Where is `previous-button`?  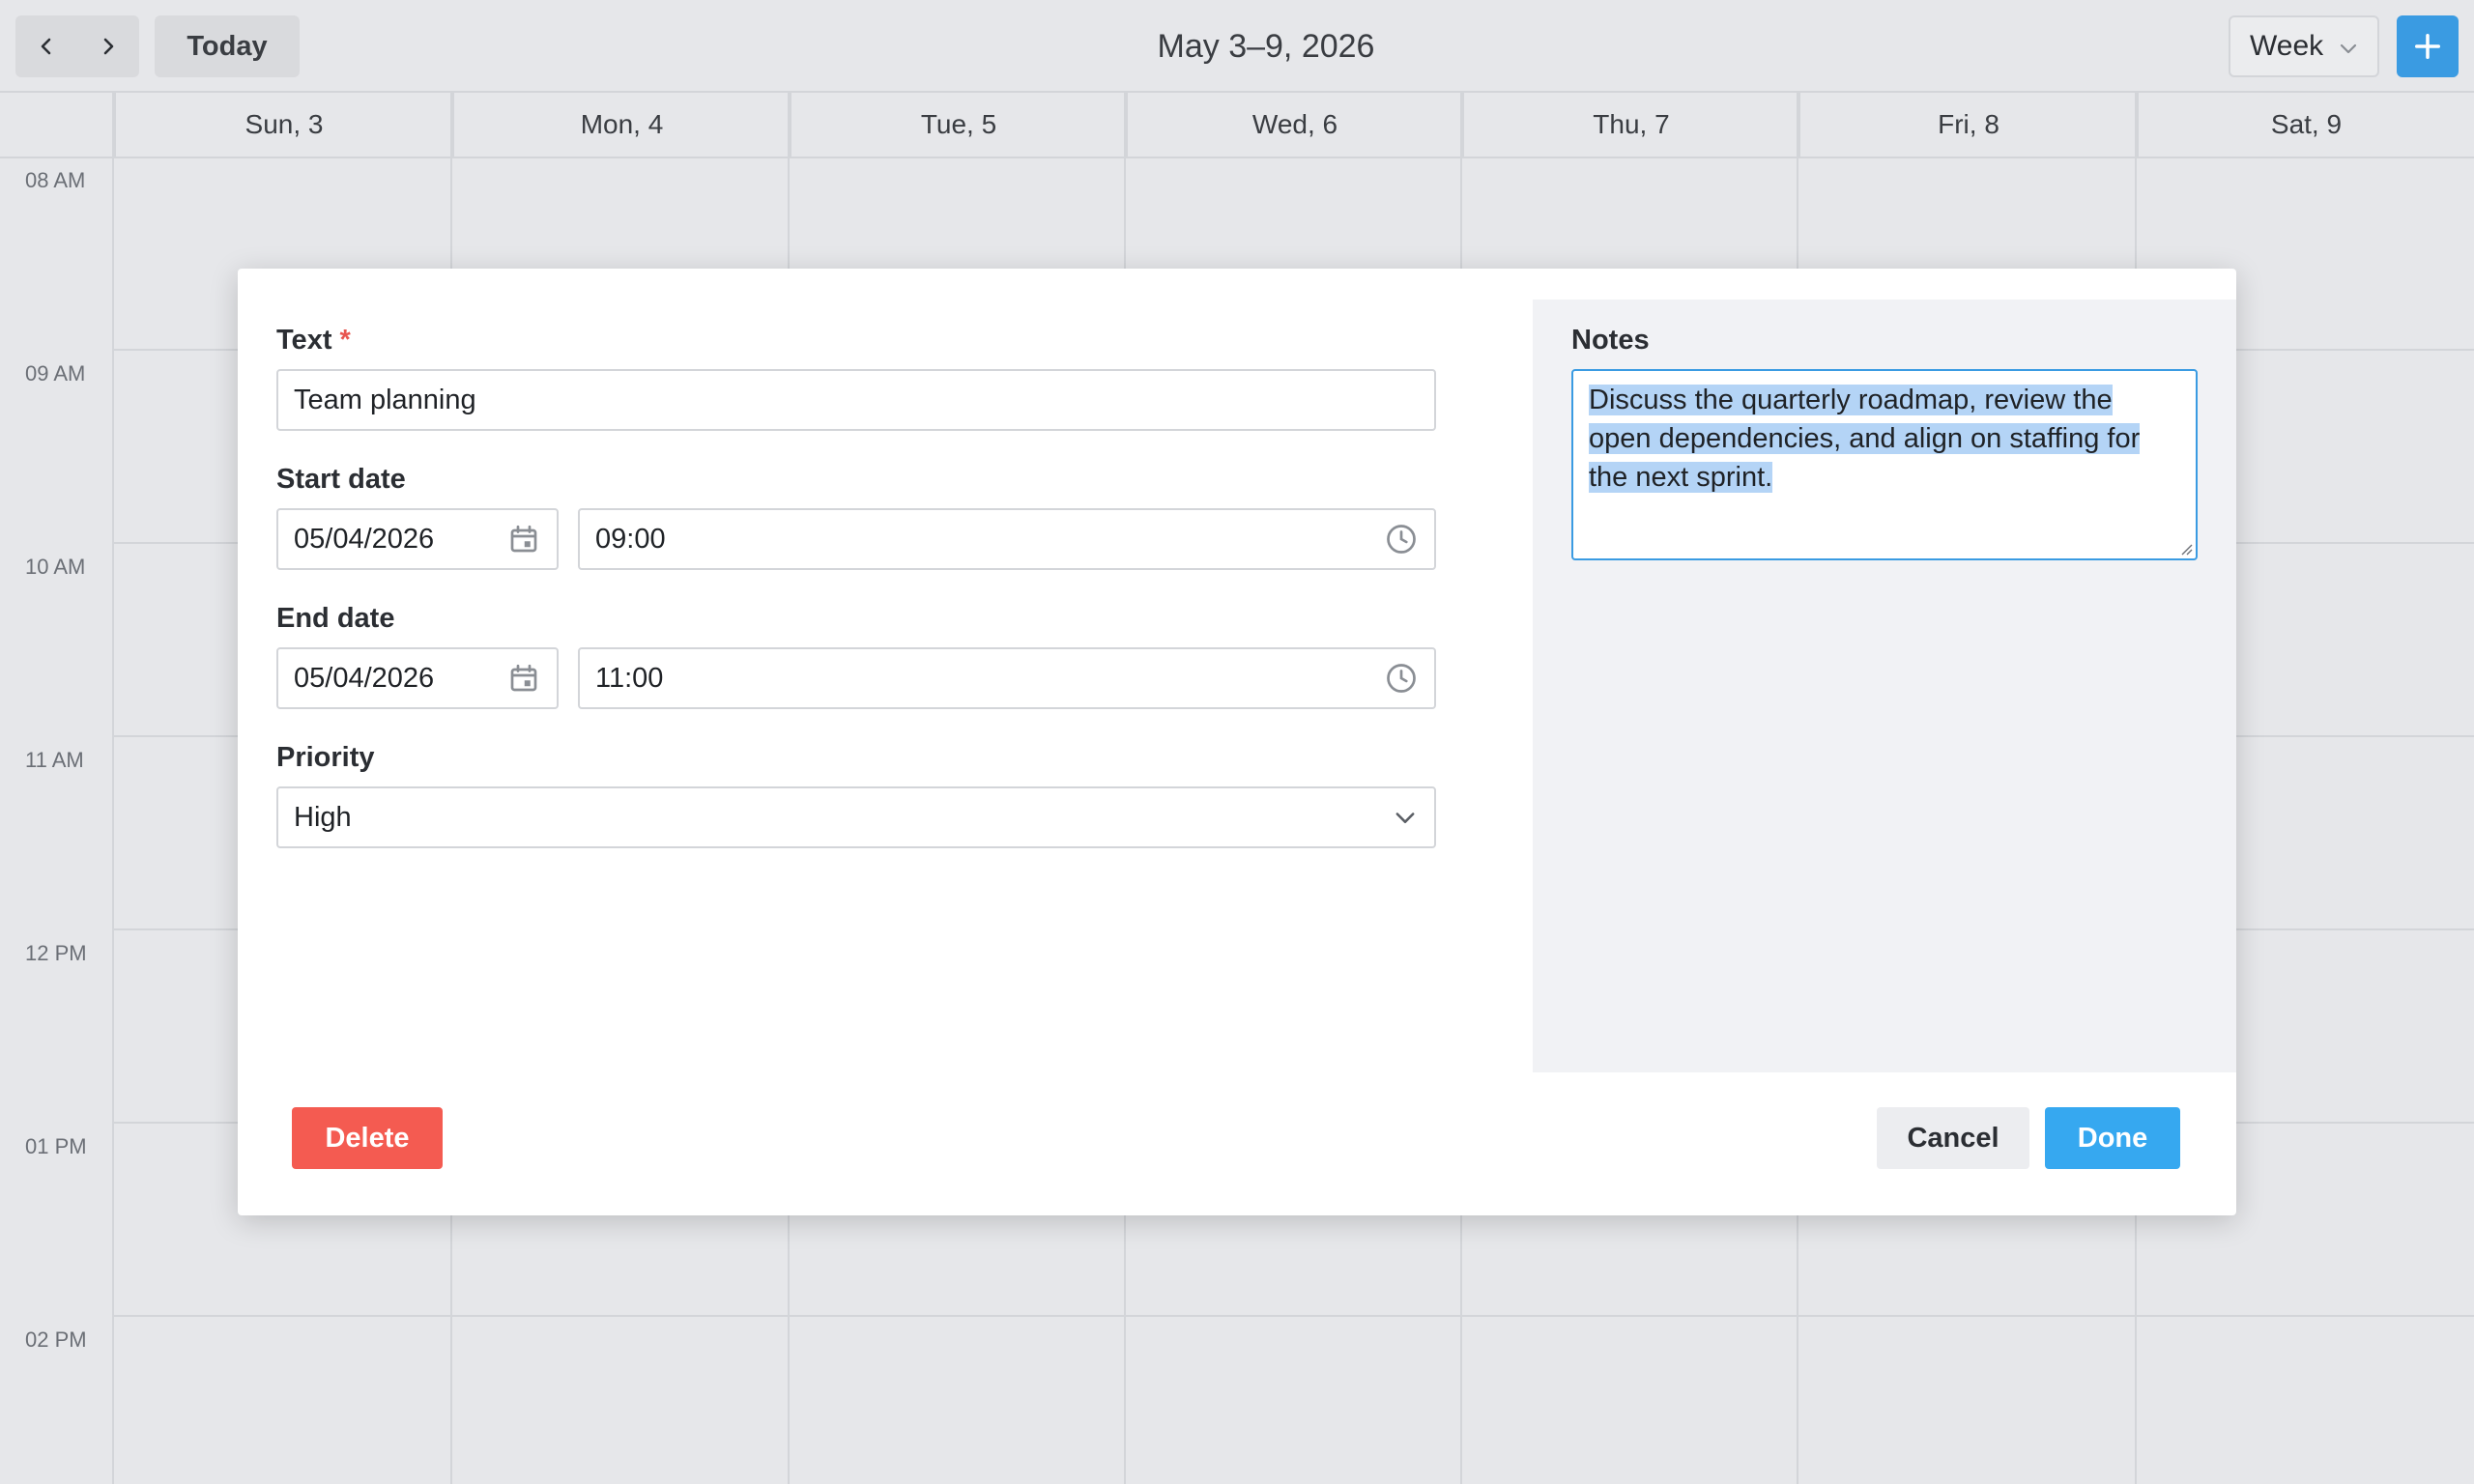 previous-button is located at coordinates (46, 46).